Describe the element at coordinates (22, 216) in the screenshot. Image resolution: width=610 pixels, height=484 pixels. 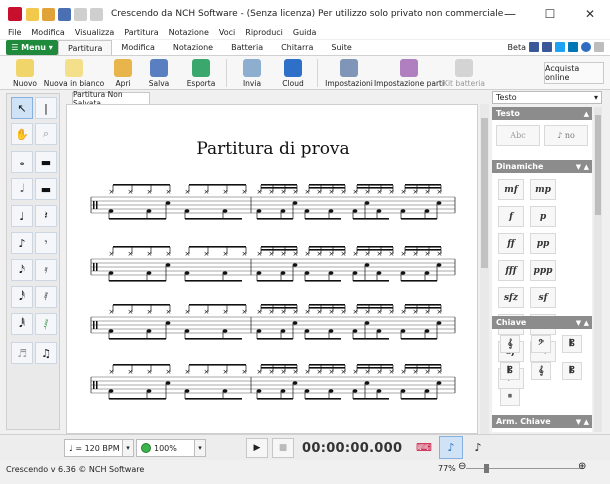
I see `quarter-note-tool: ♩` at that location.